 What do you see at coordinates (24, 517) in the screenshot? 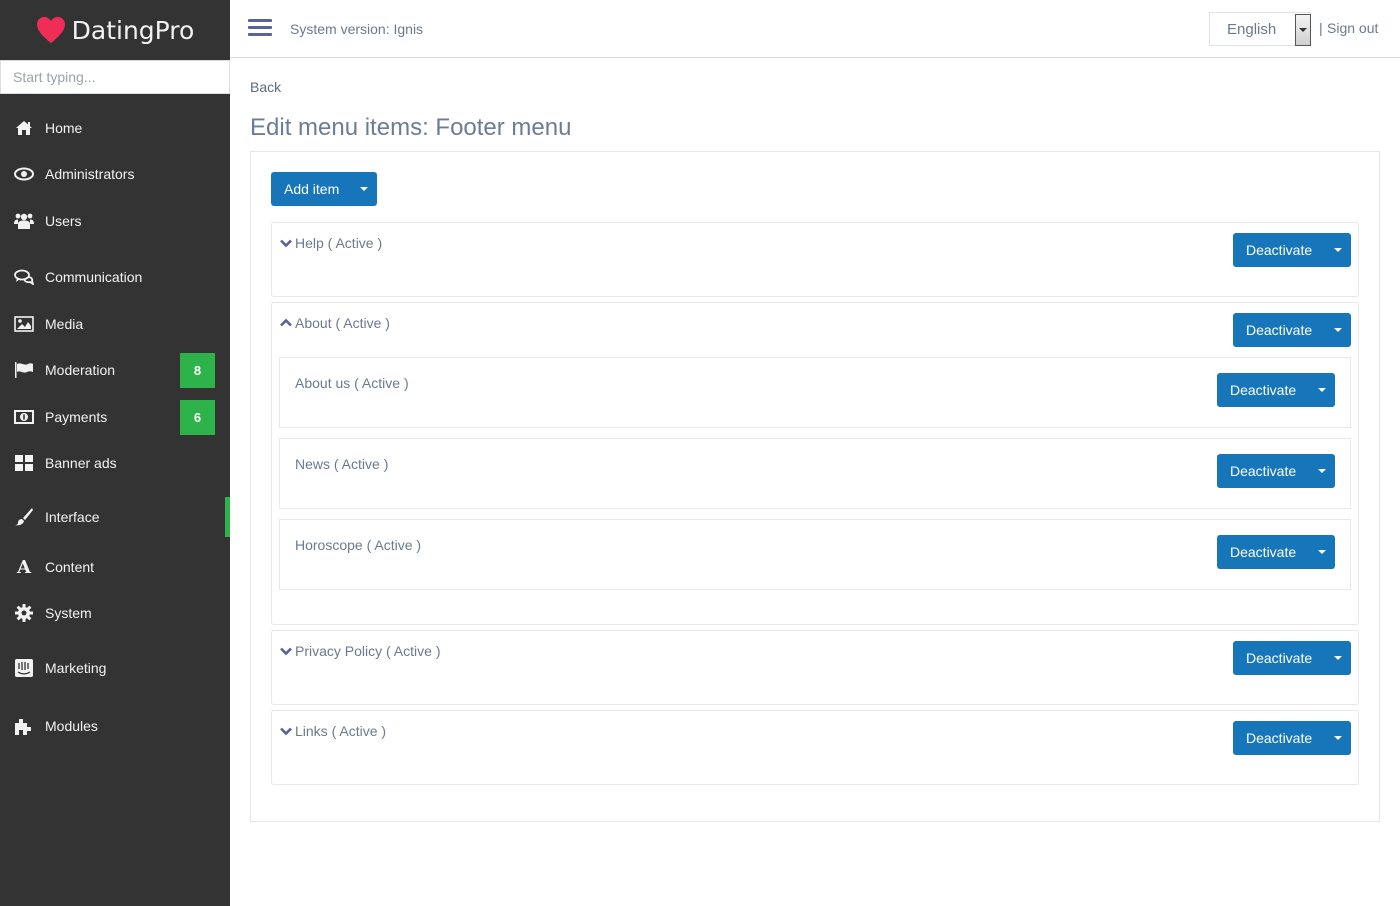
I see `brush-icon` at bounding box center [24, 517].